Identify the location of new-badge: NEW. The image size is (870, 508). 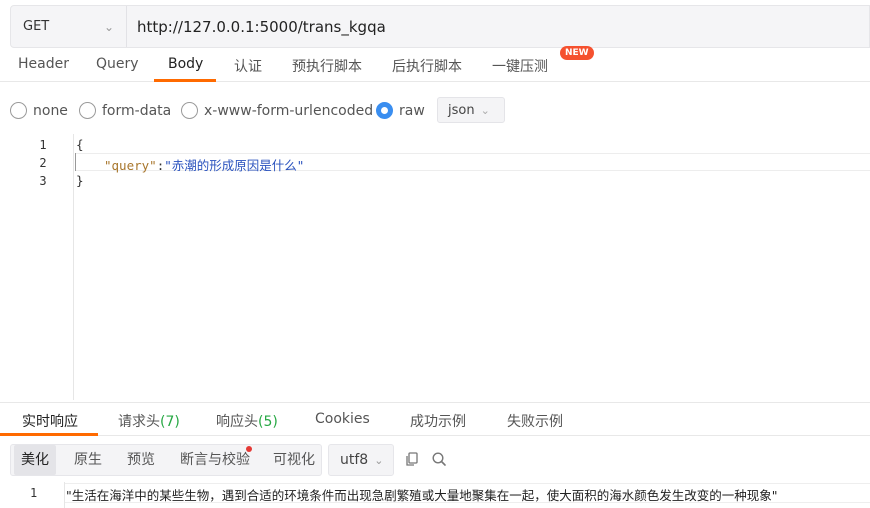
(577, 53).